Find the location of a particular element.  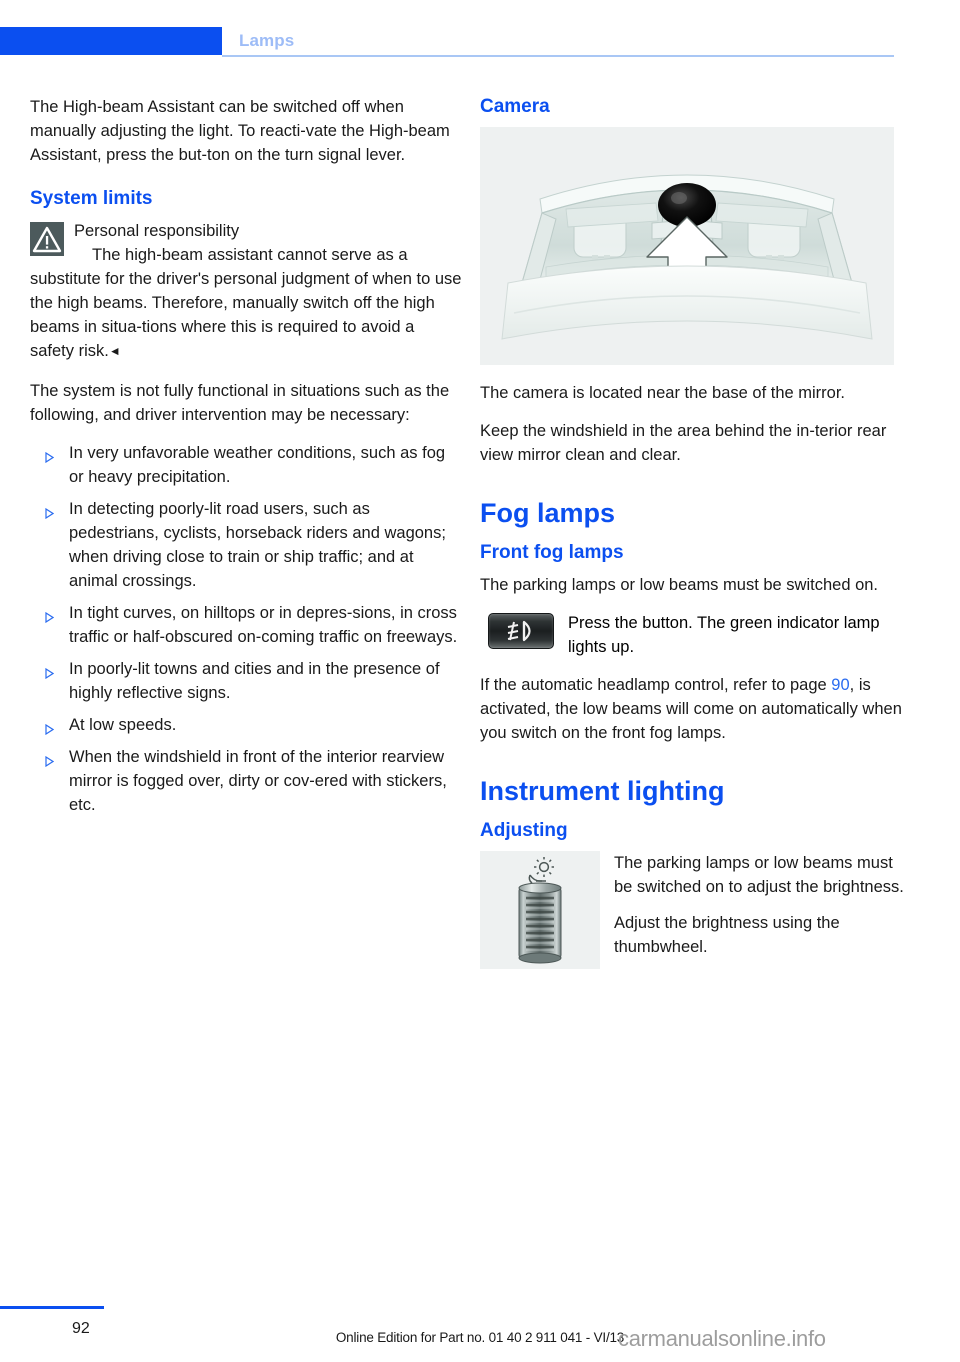

heading-adjusting: Adjusting is located at coordinates (524, 830).